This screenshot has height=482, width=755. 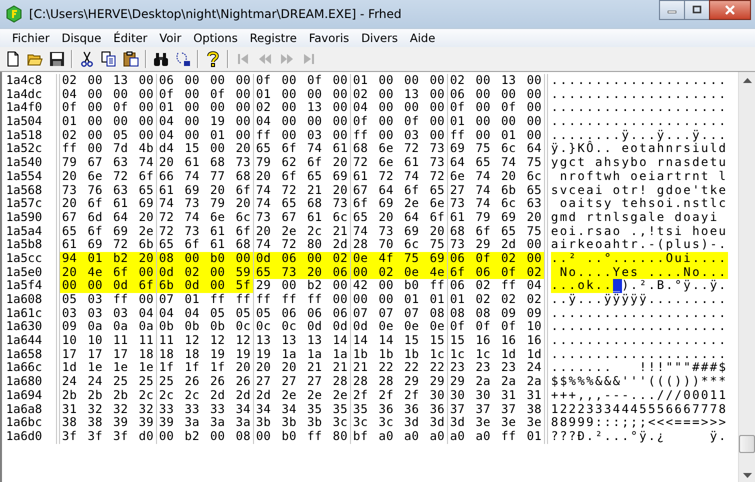 What do you see at coordinates (108, 191) in the screenshot?
I see `hex-bytes: 73 76 63 65` at bounding box center [108, 191].